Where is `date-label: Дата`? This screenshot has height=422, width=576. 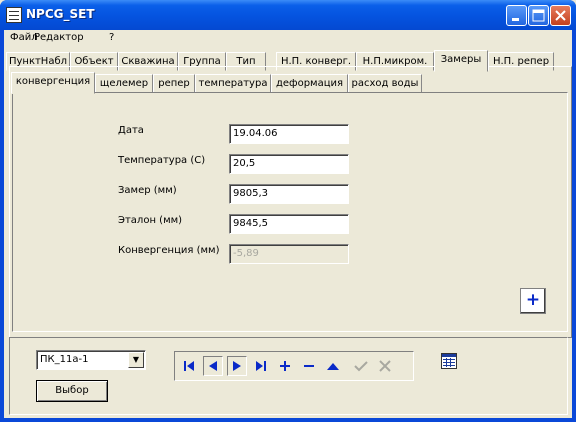 date-label: Дата is located at coordinates (131, 130).